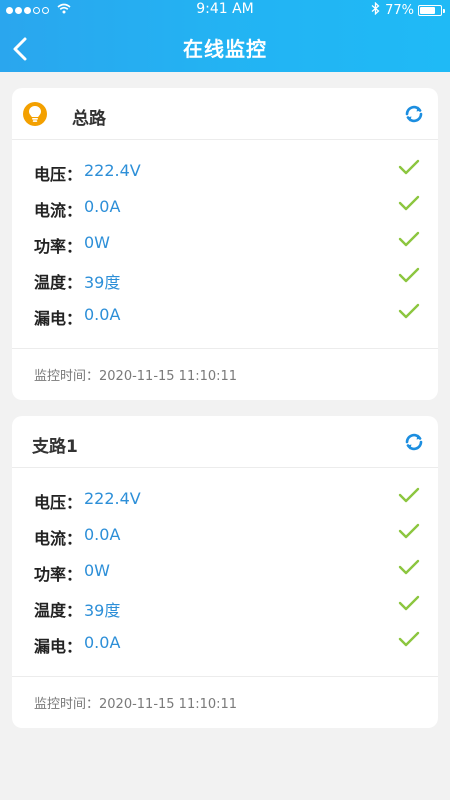 Image resolution: width=450 pixels, height=800 pixels. What do you see at coordinates (225, 49) in the screenshot?
I see `page-title: 在线监控` at bounding box center [225, 49].